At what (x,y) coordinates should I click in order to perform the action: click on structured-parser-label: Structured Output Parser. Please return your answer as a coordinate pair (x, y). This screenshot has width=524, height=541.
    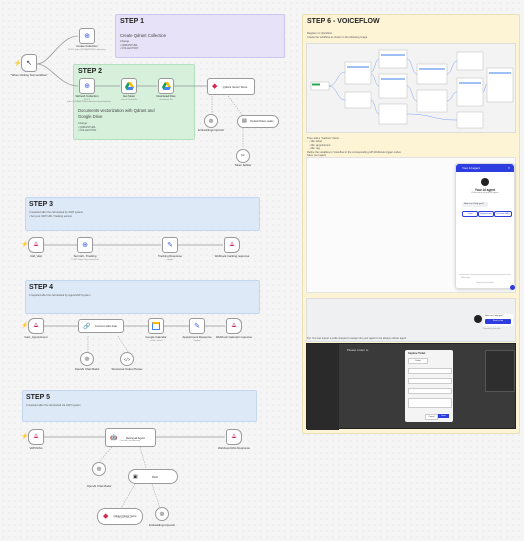
    Looking at the image, I should click on (127, 369).